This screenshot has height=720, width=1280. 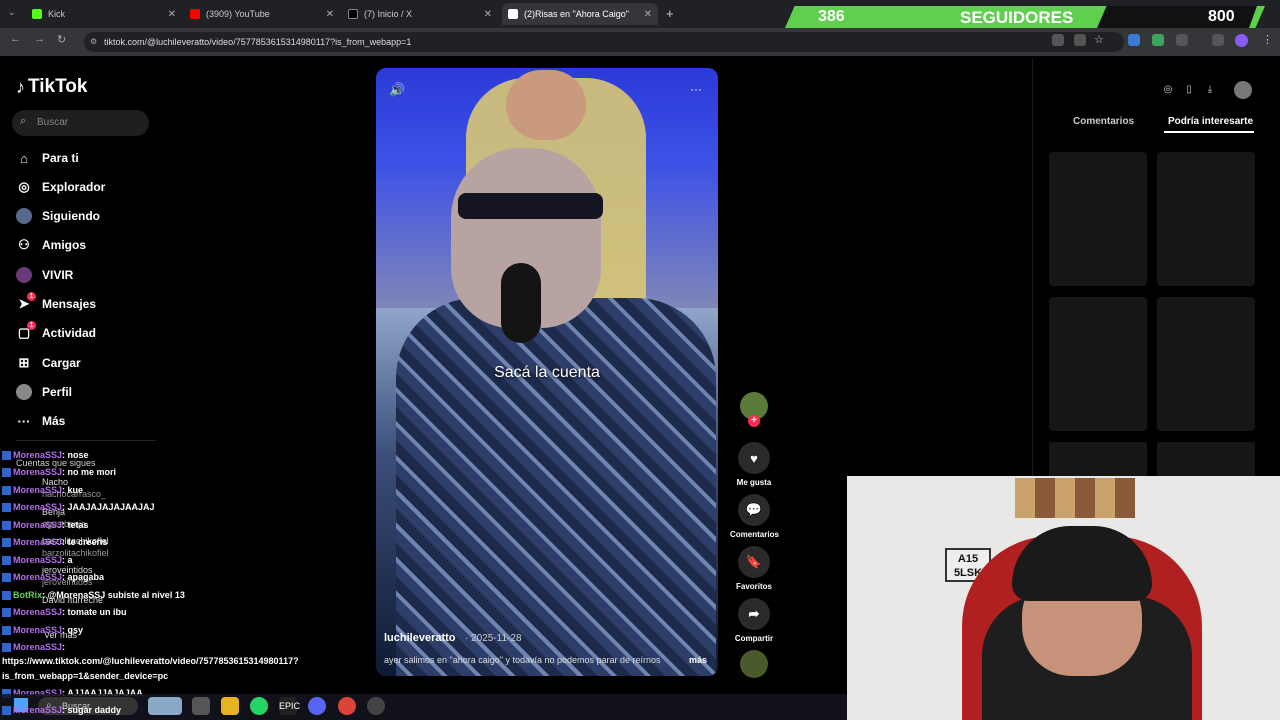 What do you see at coordinates (61, 39) in the screenshot?
I see `reload-button: ↻` at bounding box center [61, 39].